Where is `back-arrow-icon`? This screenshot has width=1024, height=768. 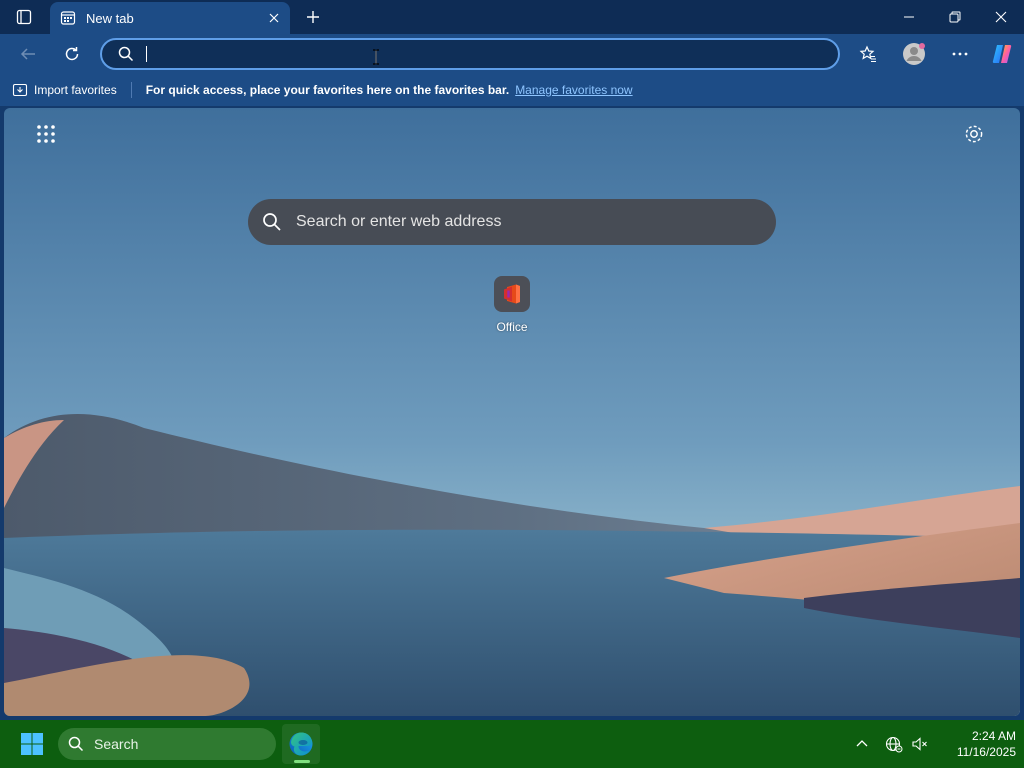 back-arrow-icon is located at coordinates (27, 54).